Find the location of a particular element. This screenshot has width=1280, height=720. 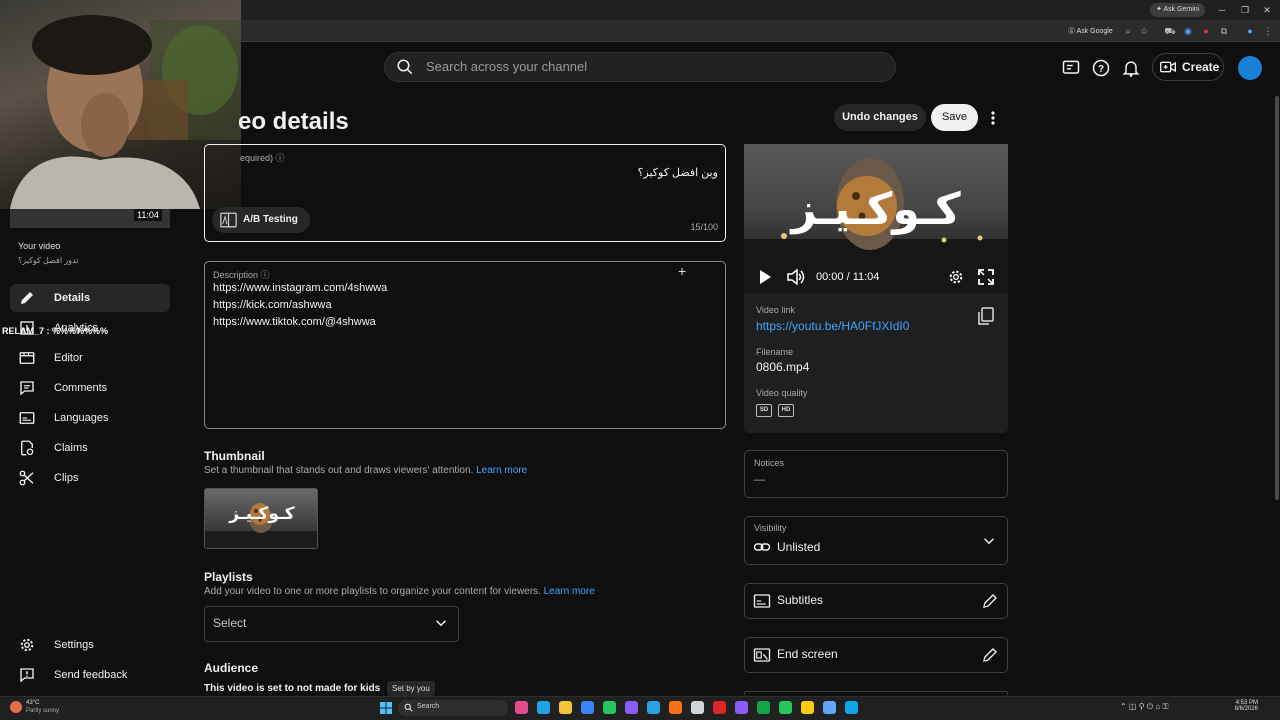

video-overlay-text: كـوكـيـز is located at coordinates (875, 209).